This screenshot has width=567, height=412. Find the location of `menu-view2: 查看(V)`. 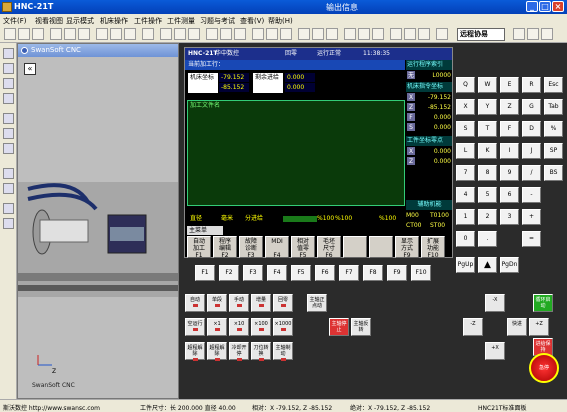

menu-view2: 查看(V) is located at coordinates (252, 21).